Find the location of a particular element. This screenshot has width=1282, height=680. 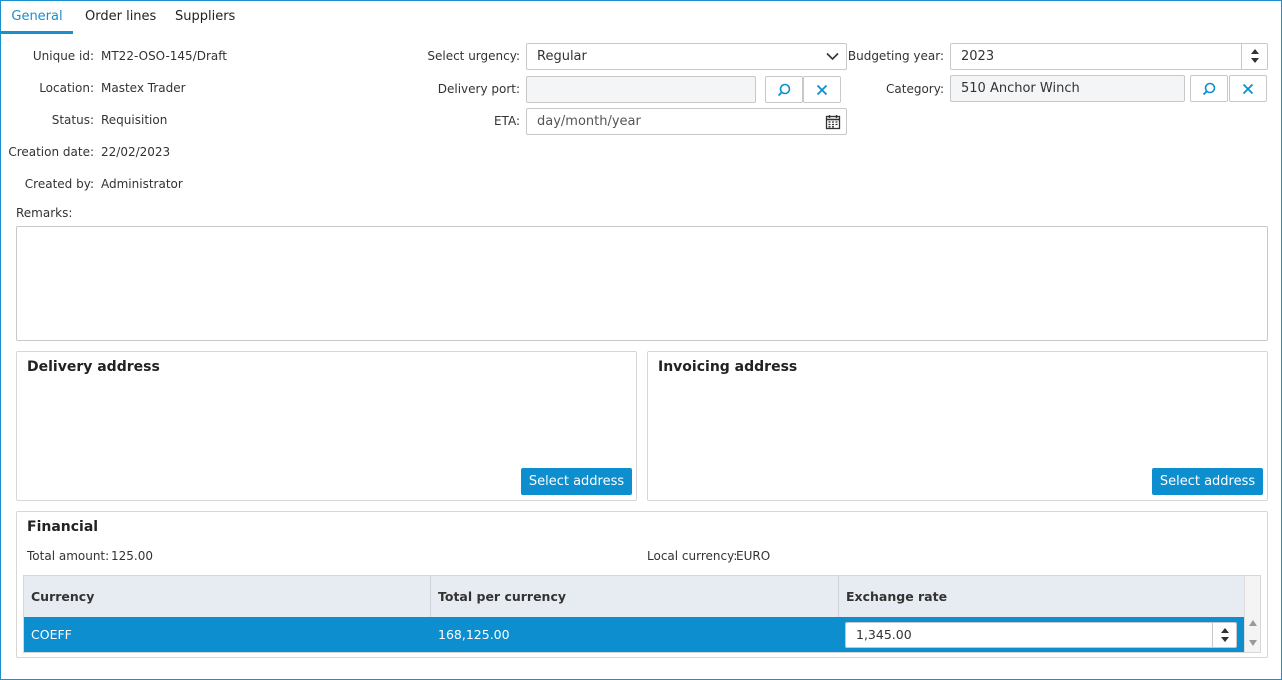

category-input: 510 Anchor Winch is located at coordinates (1067, 88).